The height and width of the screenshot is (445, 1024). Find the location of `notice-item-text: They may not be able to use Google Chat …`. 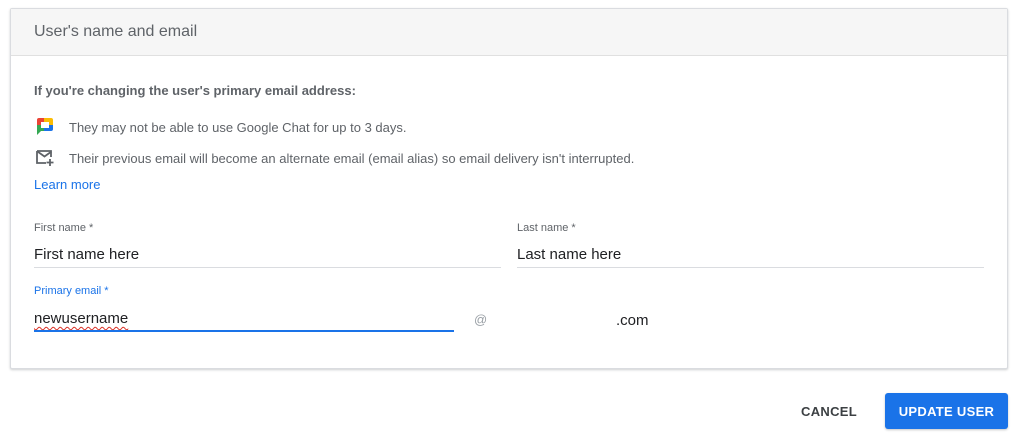

notice-item-text: They may not be able to use Google Chat … is located at coordinates (238, 127).